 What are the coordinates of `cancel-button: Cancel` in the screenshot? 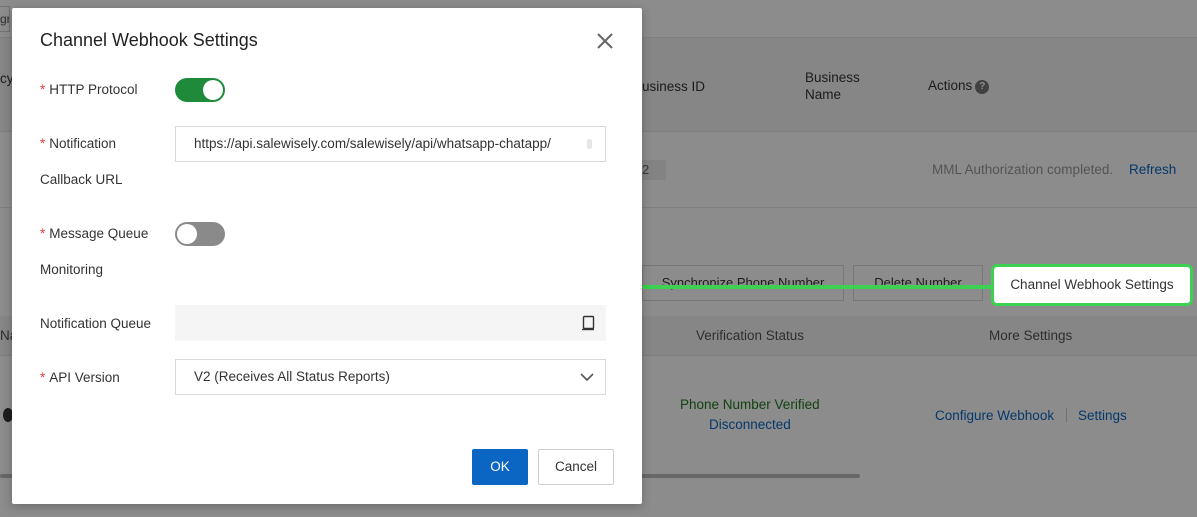 It's located at (576, 467).